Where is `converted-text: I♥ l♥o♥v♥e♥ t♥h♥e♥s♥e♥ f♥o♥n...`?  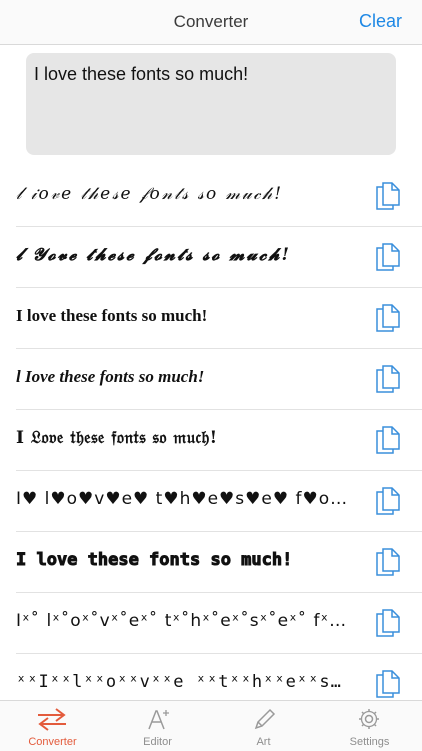
converted-text: I♥ l♥o♥v♥e♥ t♥h♥e♥s♥e♥ f♥o♥n... is located at coordinates (184, 499).